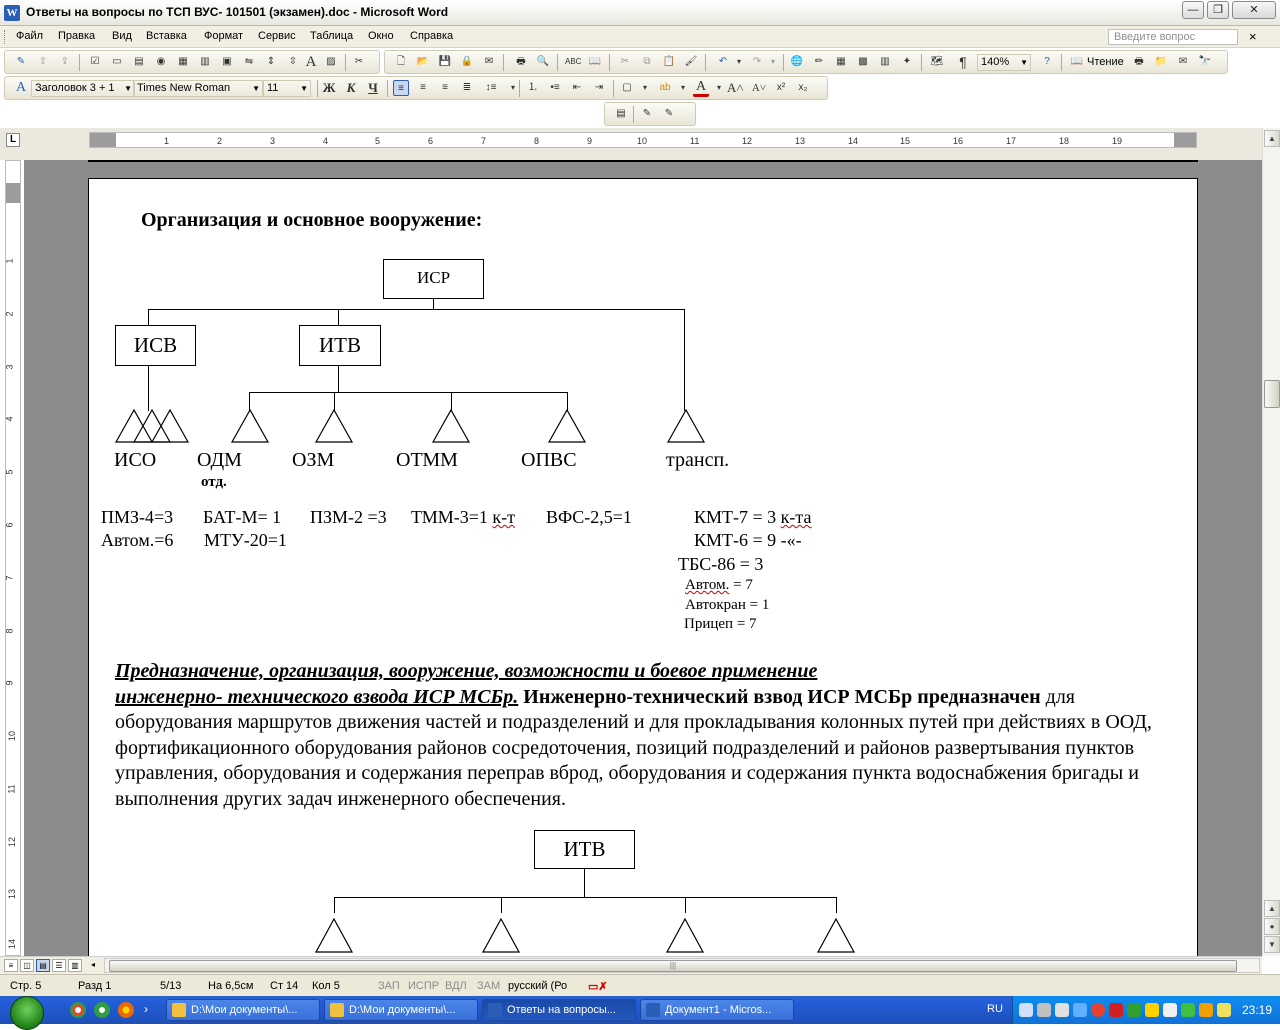  Describe the element at coordinates (673, 966) in the screenshot. I see `hscroll-thumb: |||` at that location.